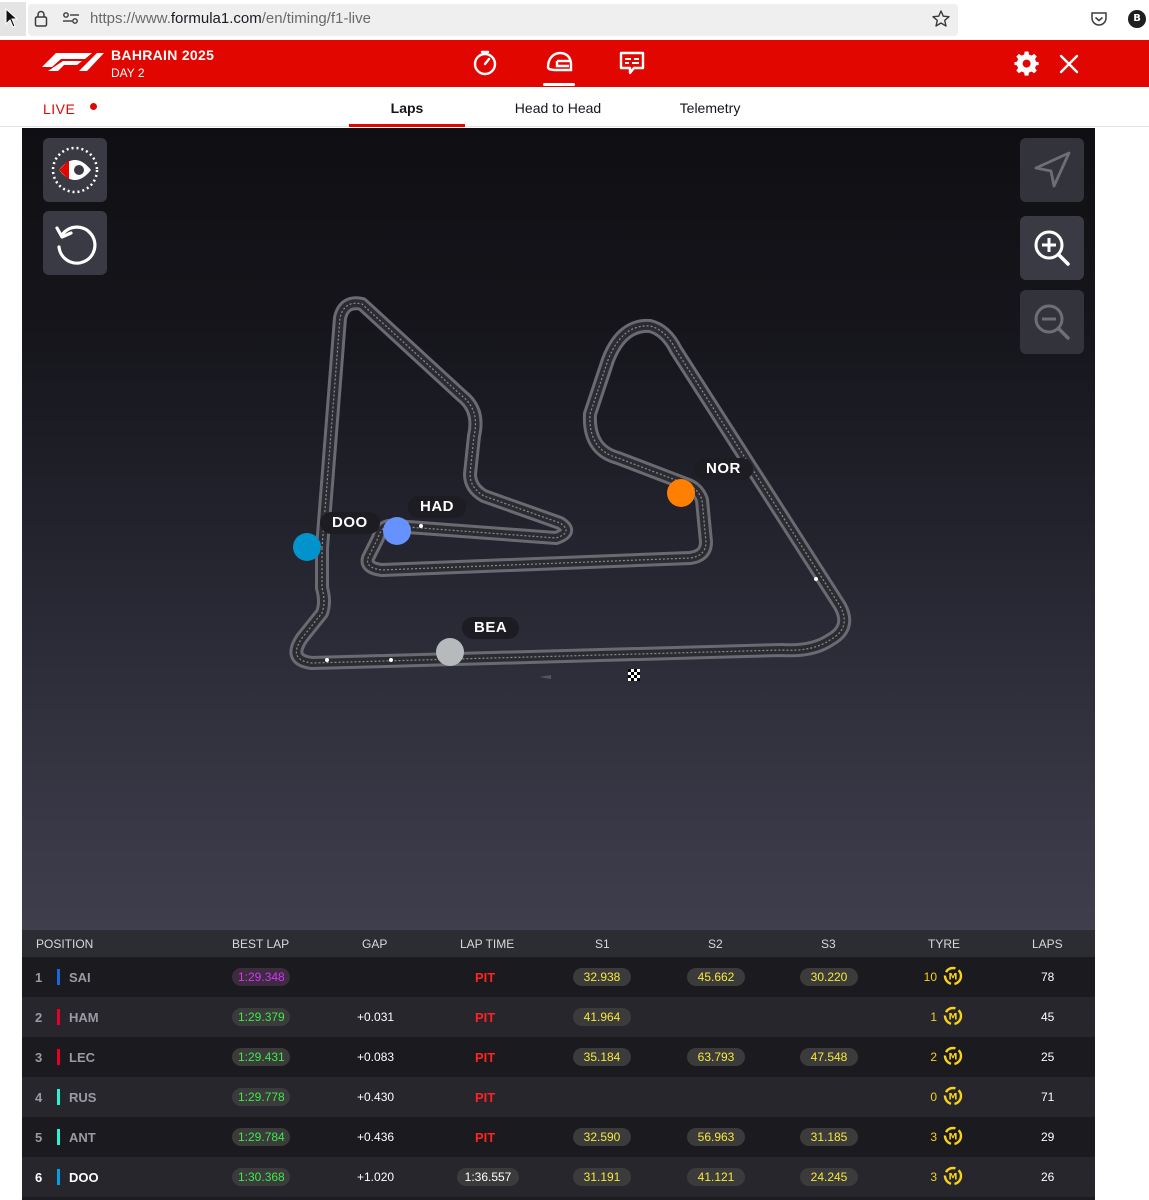 This screenshot has width=1149, height=1200. I want to click on table-row: 4 RUS 1:29.778 +0.430 PIT 0 M 71, so click(558, 1097).